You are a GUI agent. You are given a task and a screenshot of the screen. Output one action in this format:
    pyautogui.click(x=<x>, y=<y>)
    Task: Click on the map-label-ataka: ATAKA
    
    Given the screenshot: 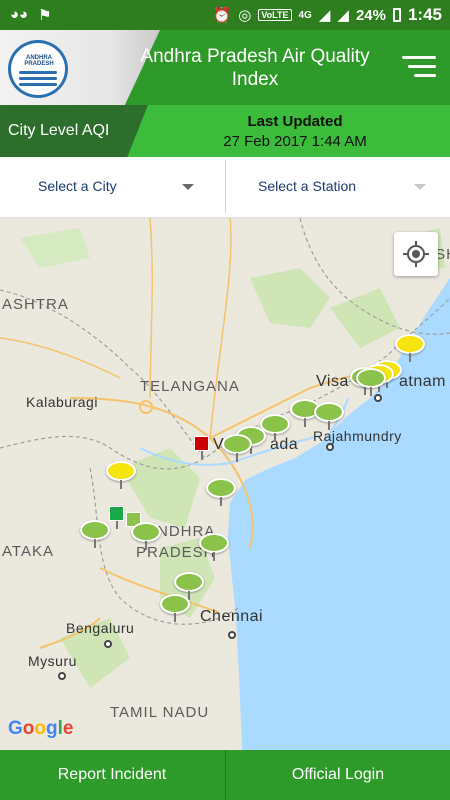 What is the action you would take?
    pyautogui.click(x=28, y=551)
    